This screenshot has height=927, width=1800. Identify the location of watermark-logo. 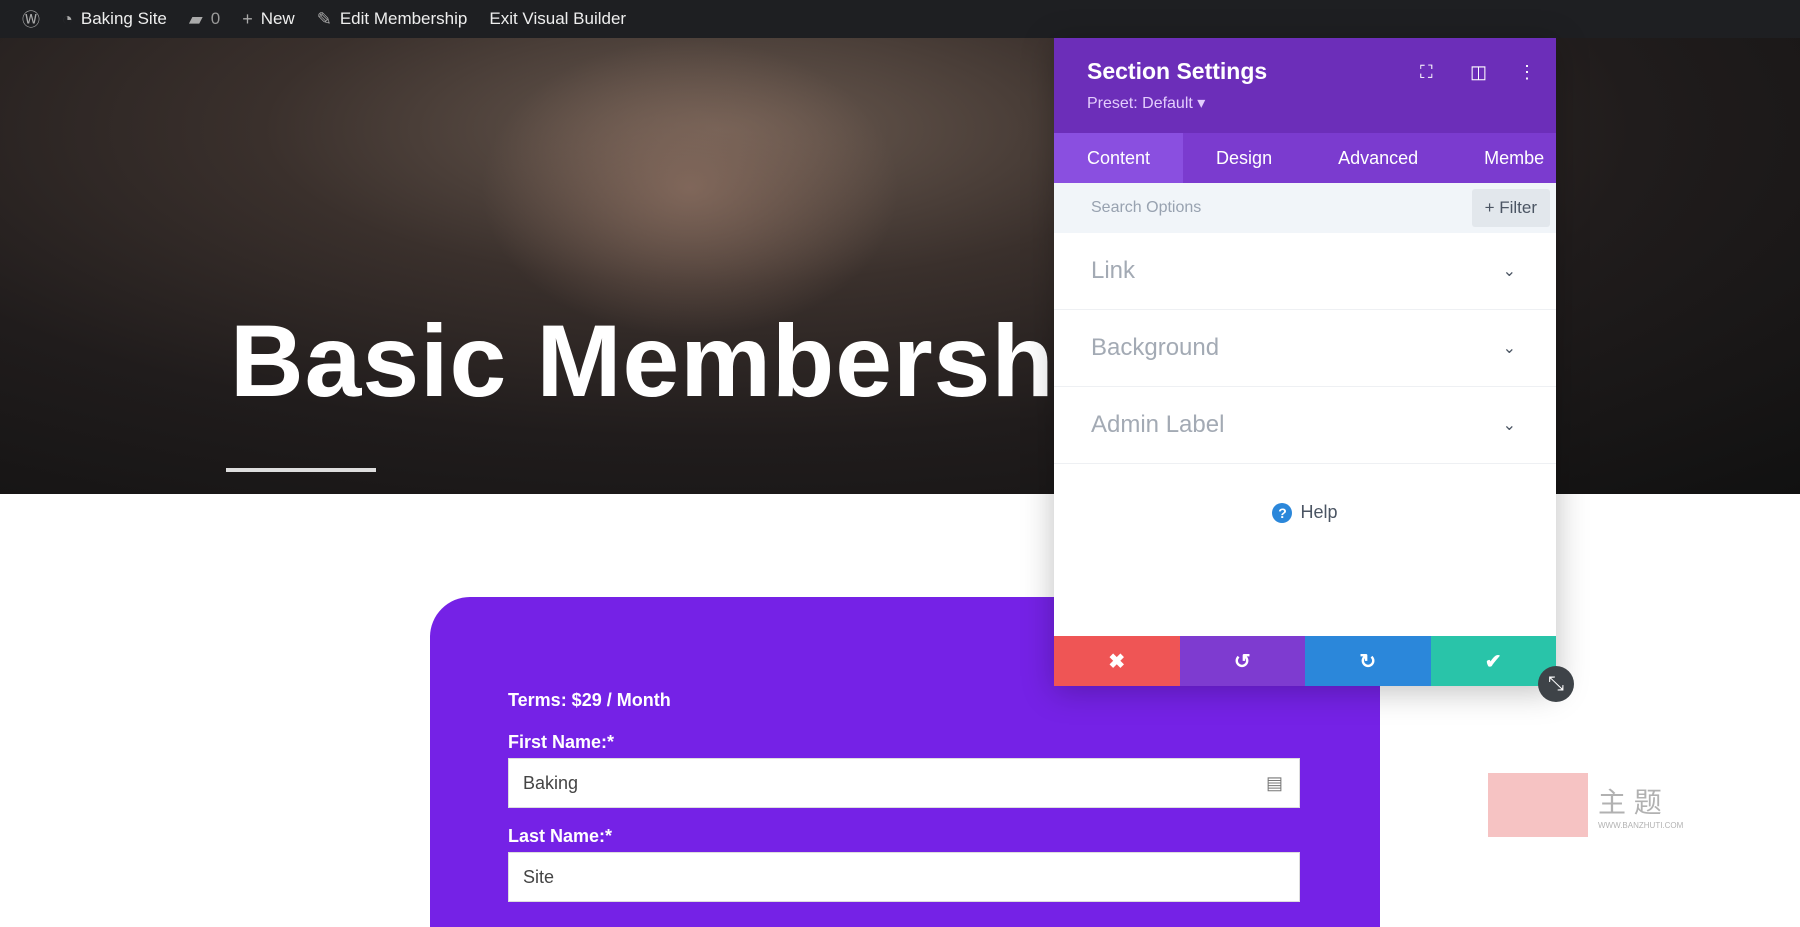
(1538, 805).